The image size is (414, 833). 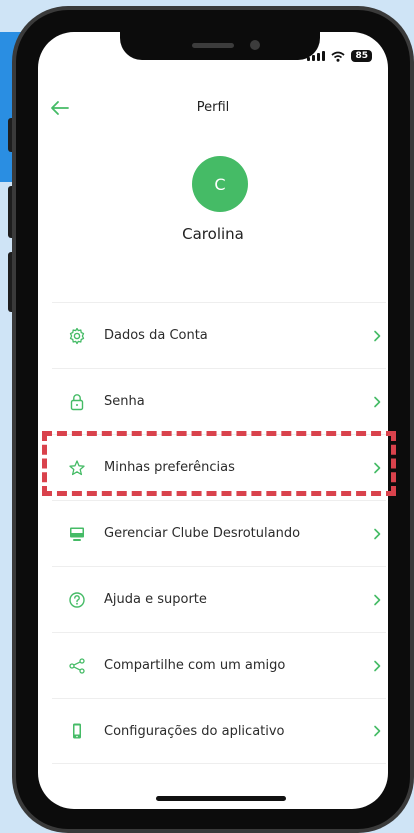 I want to click on notch, so click(x=220, y=46).